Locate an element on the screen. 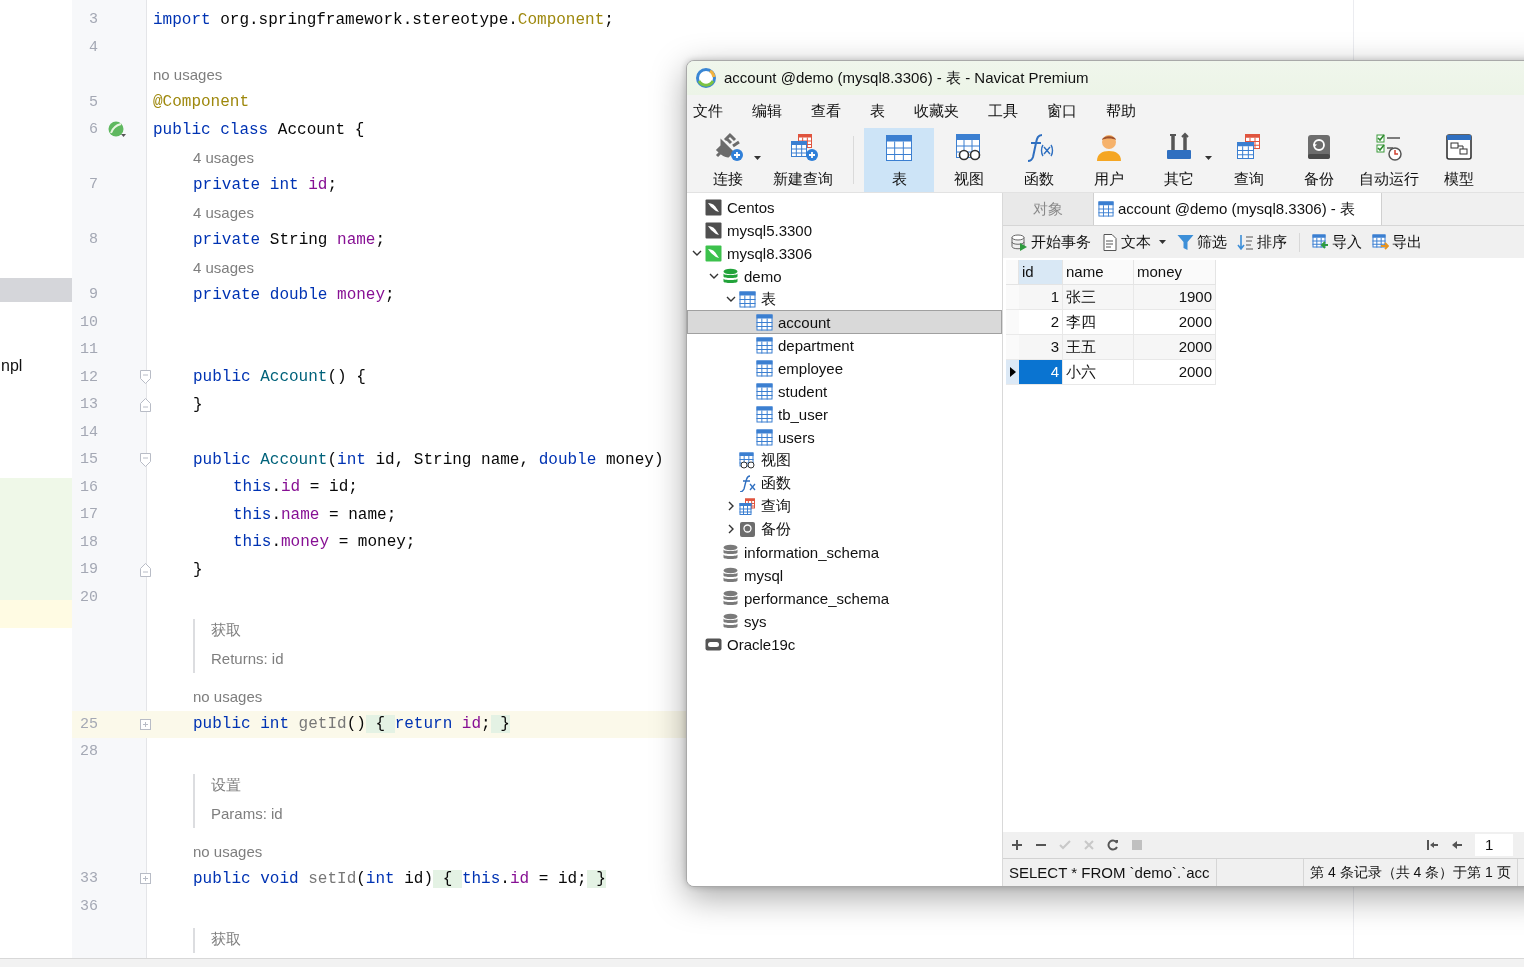 The image size is (1524, 967). tree-item: 查询 is located at coordinates (844, 506).